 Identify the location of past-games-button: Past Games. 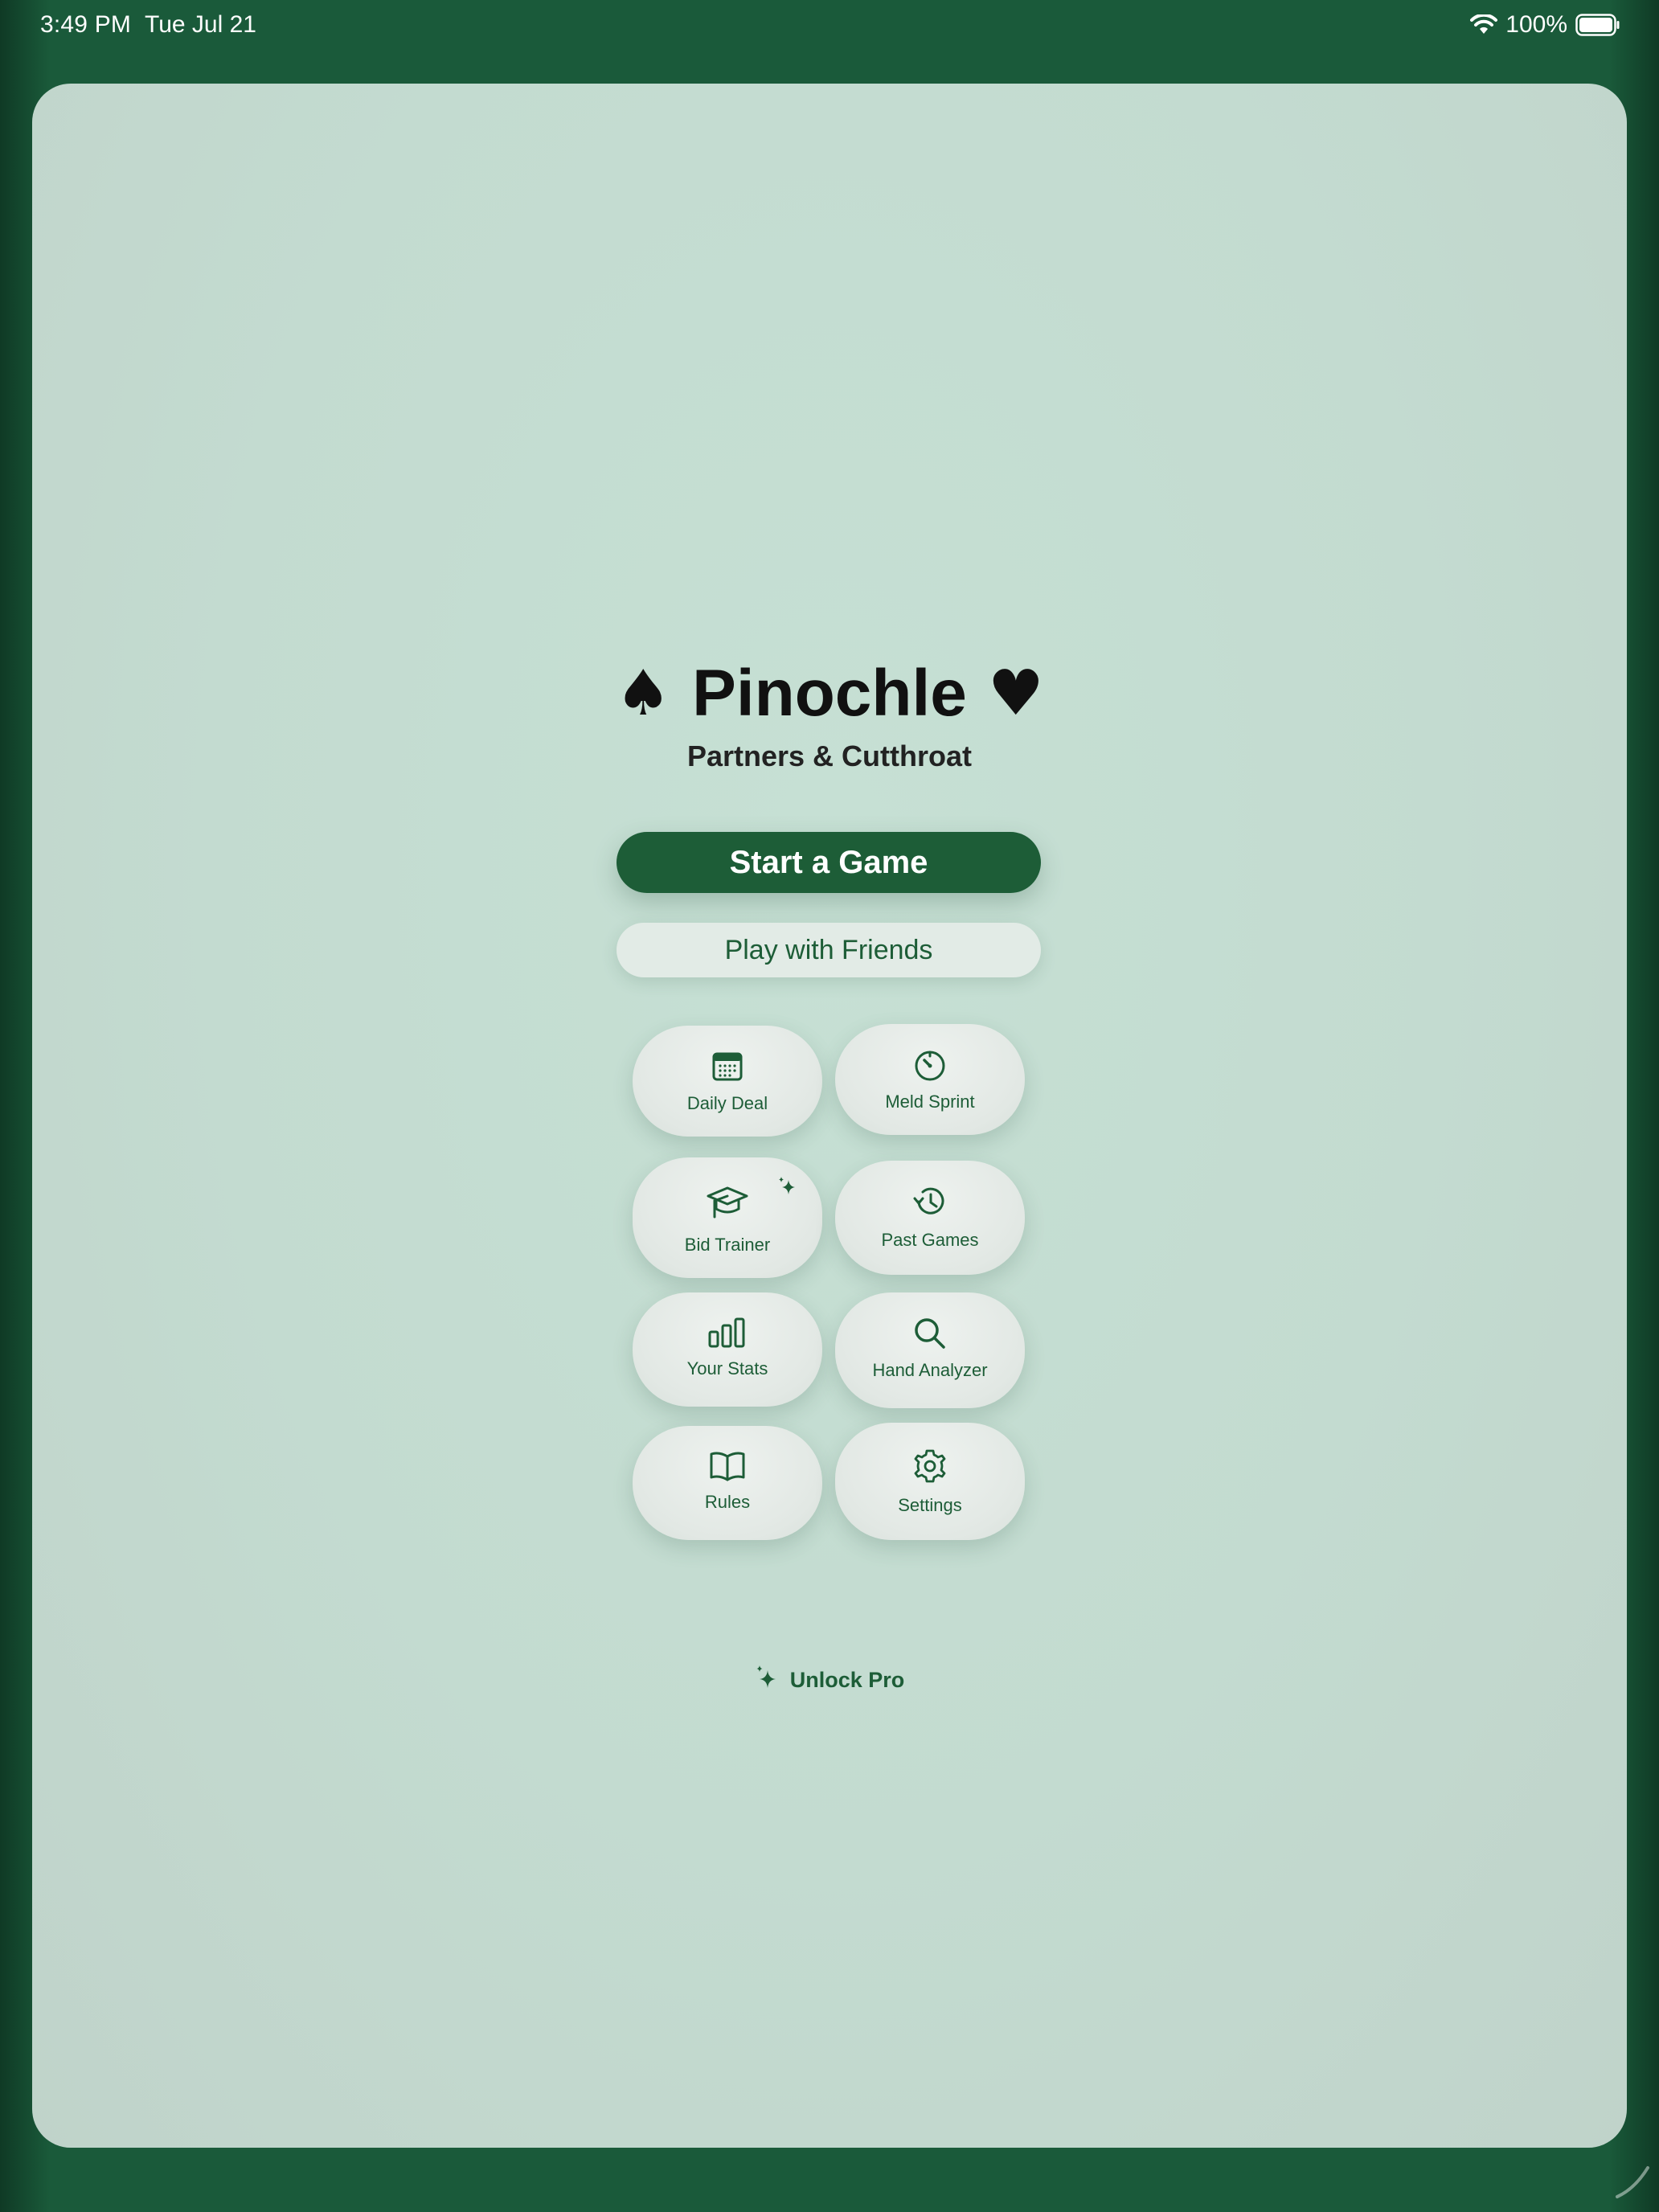
(930, 1218).